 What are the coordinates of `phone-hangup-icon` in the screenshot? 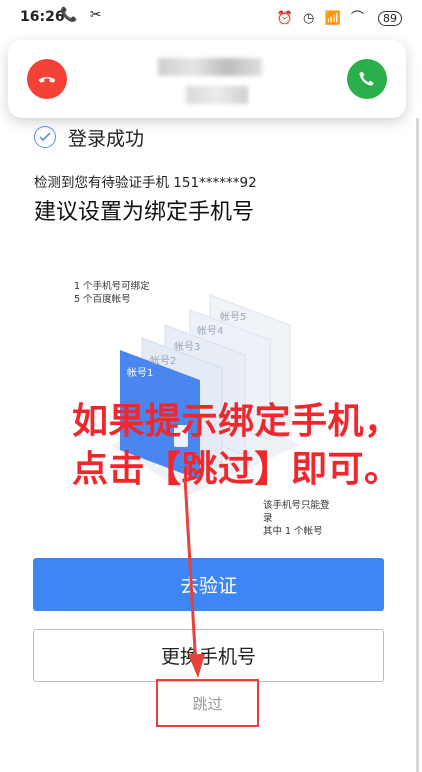 It's located at (47, 80).